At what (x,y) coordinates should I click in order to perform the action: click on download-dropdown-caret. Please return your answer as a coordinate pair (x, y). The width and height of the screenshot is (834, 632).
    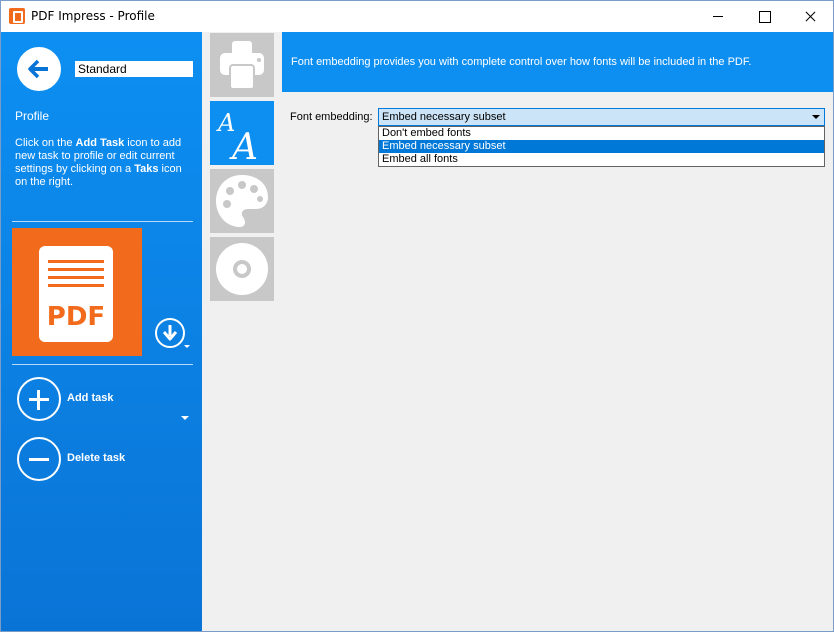
    Looking at the image, I should click on (187, 346).